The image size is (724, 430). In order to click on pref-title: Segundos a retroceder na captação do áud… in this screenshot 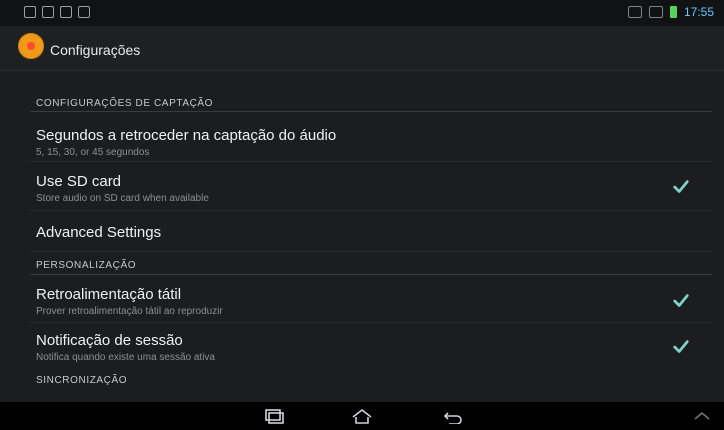, I will do `click(186, 135)`.